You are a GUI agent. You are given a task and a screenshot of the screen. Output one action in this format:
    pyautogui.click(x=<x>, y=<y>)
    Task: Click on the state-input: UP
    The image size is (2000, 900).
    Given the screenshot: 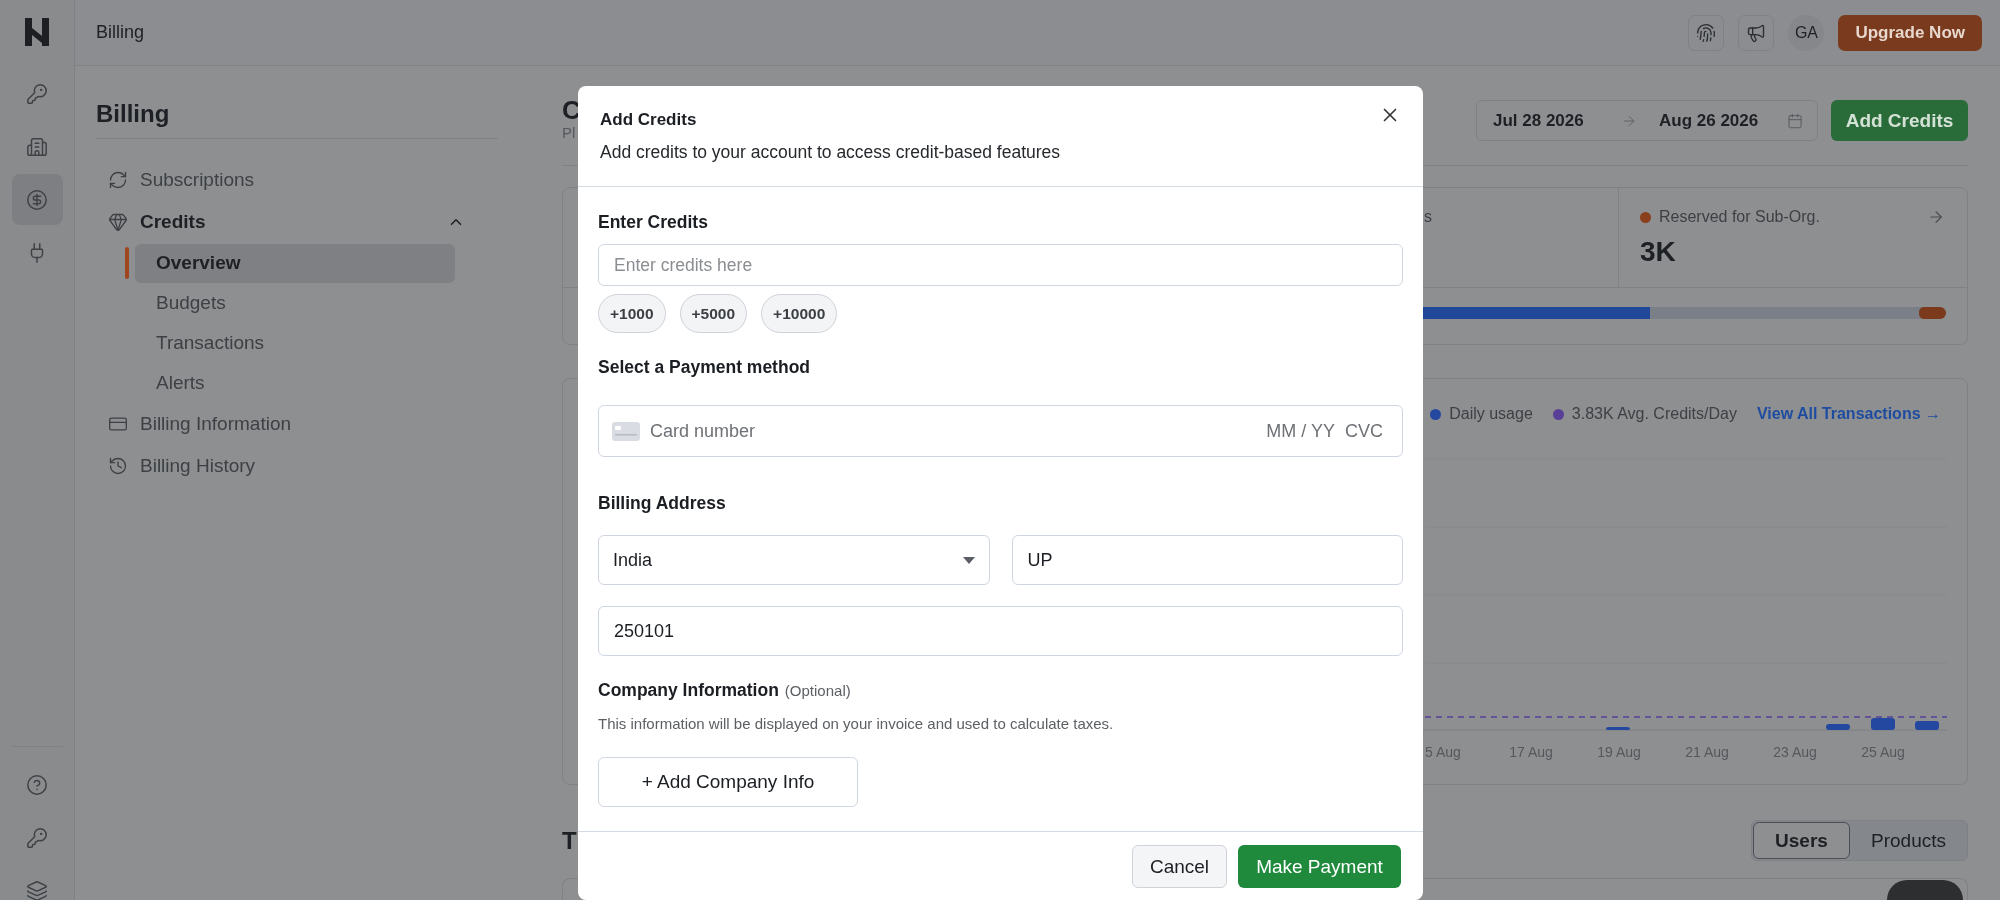 What is the action you would take?
    pyautogui.click(x=1207, y=560)
    